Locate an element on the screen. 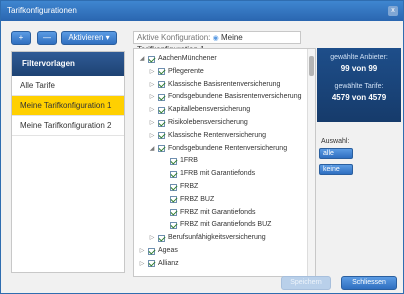  tree-node: ◢ AachenMünchener is located at coordinates (177, 59).